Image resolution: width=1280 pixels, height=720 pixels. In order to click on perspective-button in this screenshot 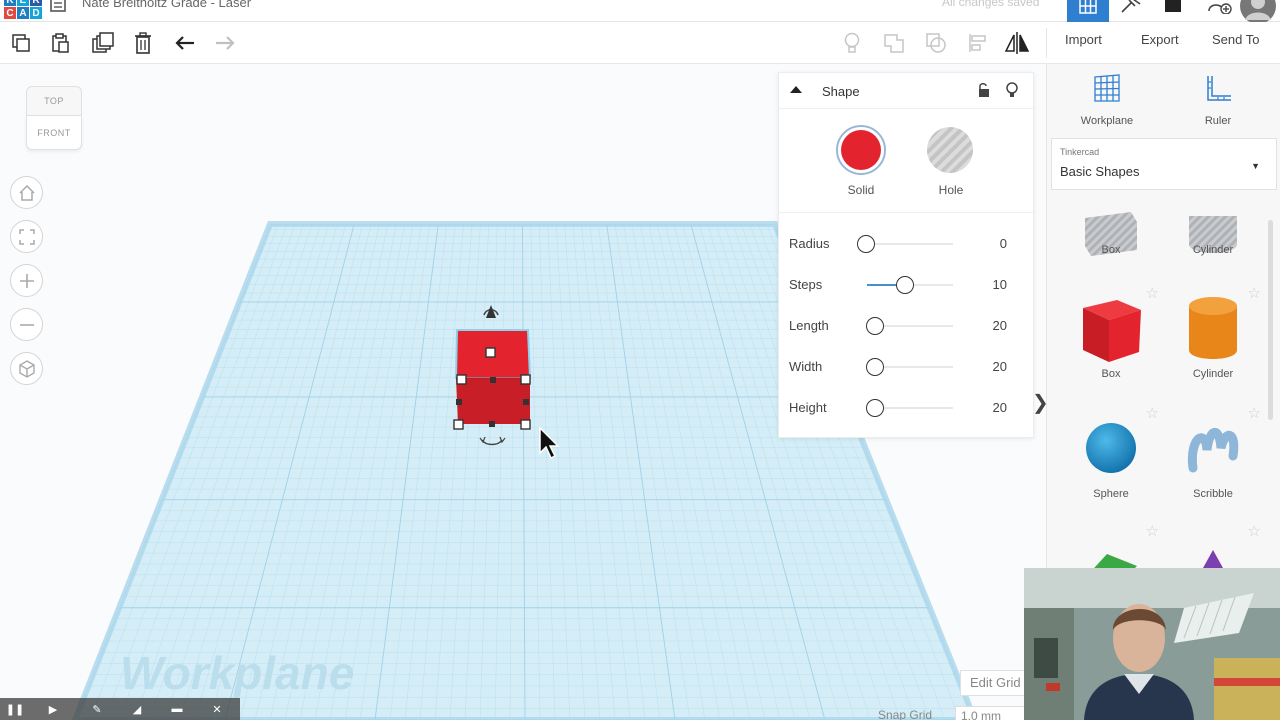, I will do `click(26, 368)`.